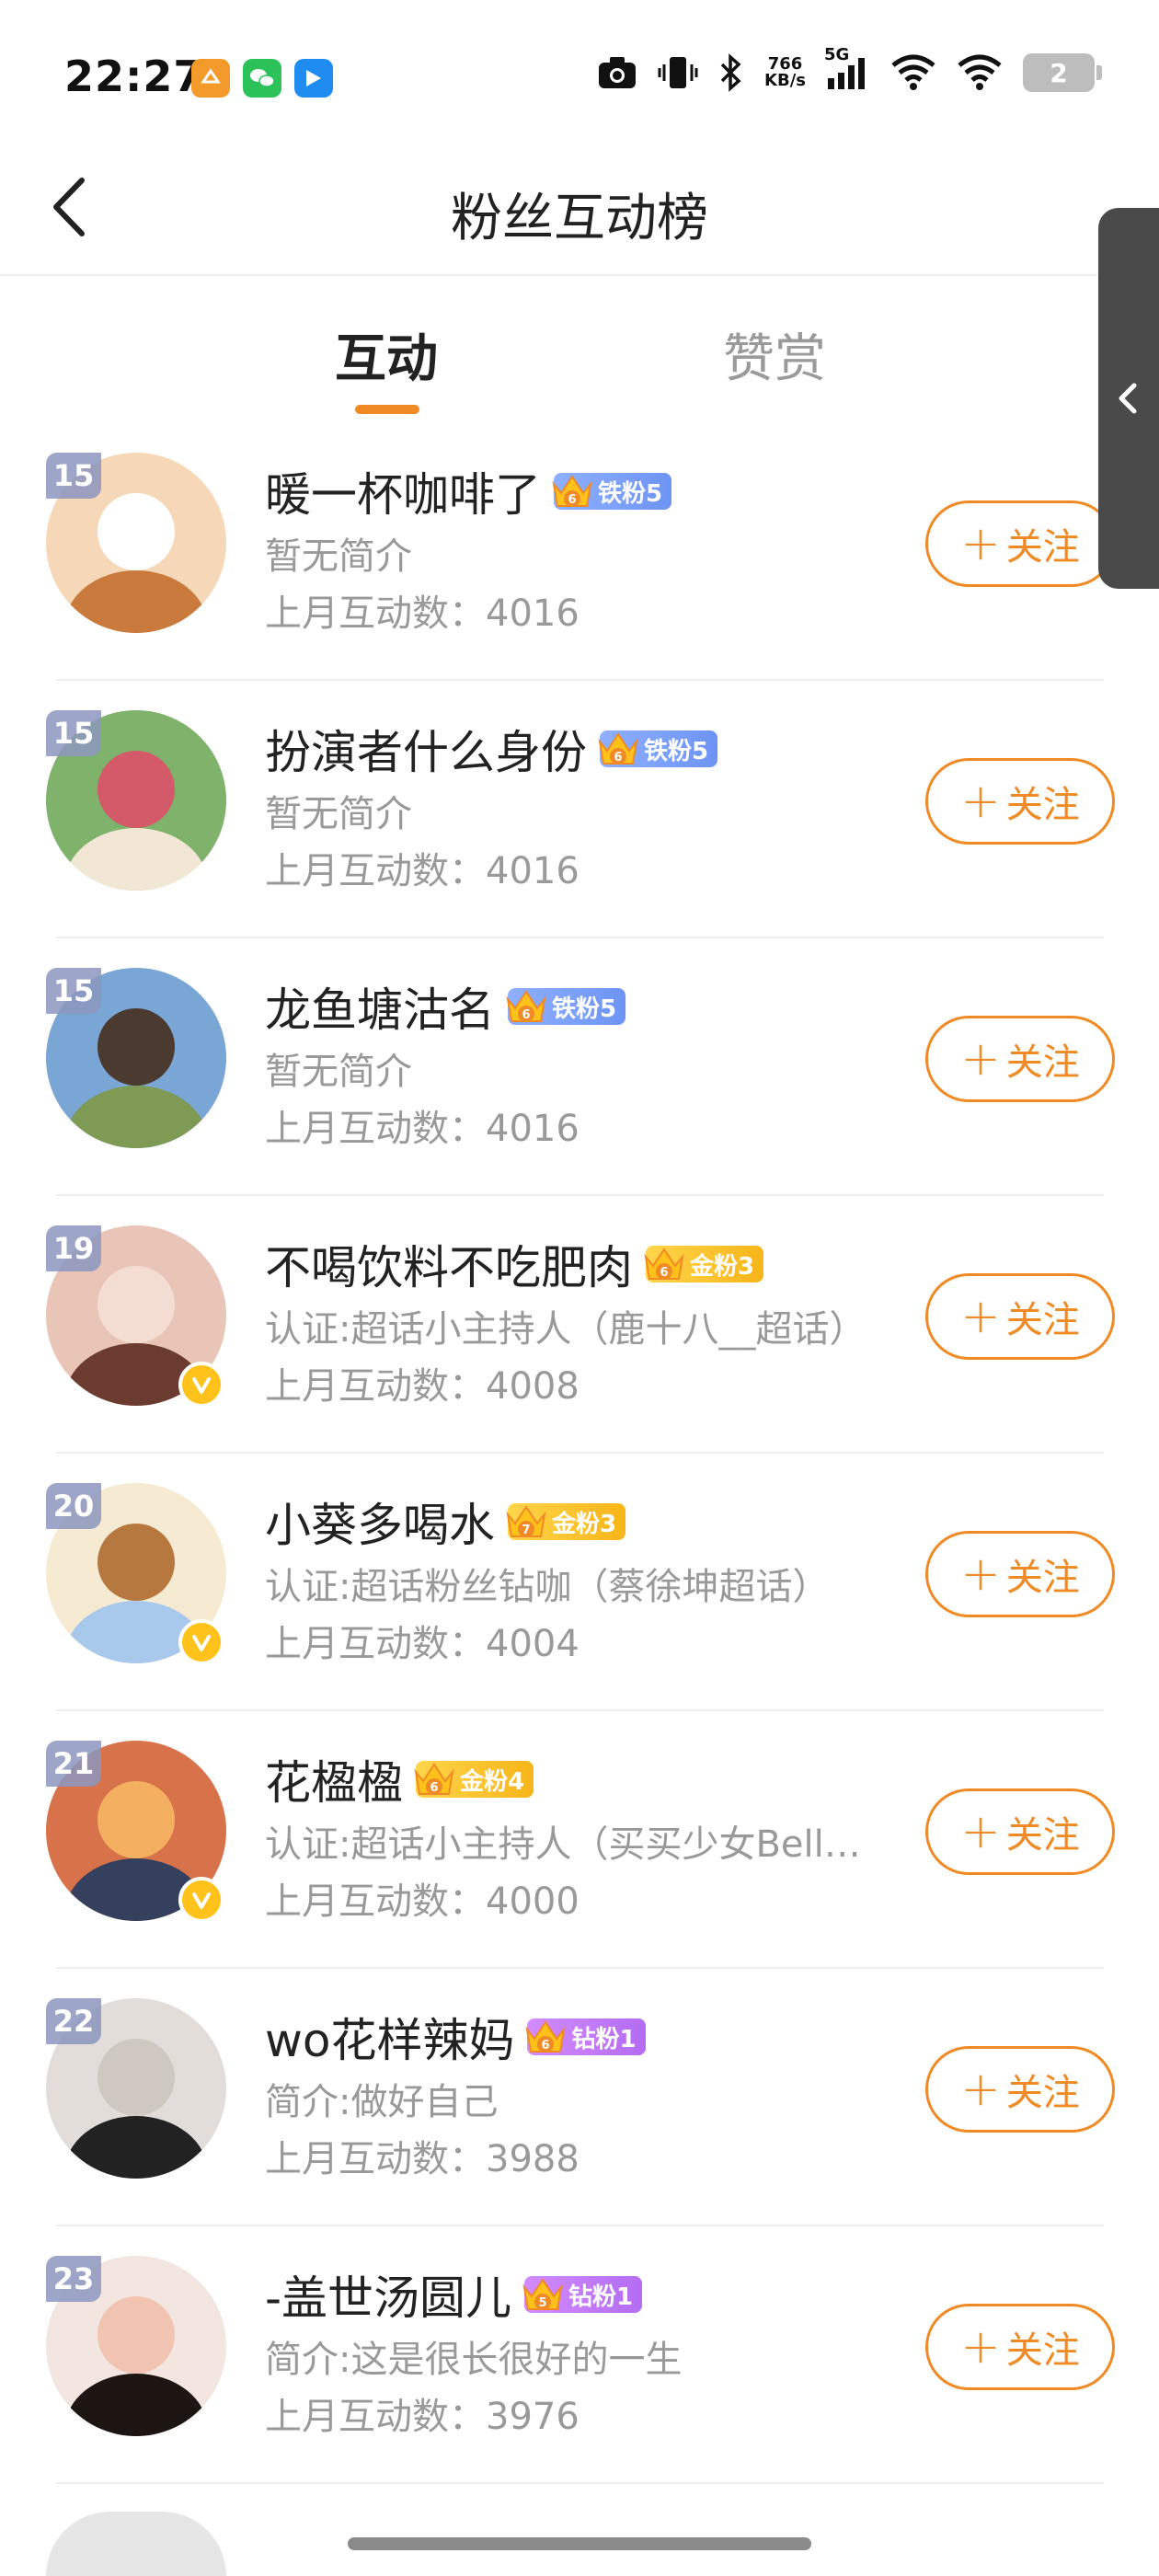 This screenshot has height=2576, width=1159. What do you see at coordinates (774, 354) in the screenshot?
I see `tab-appreciation: 赞赏` at bounding box center [774, 354].